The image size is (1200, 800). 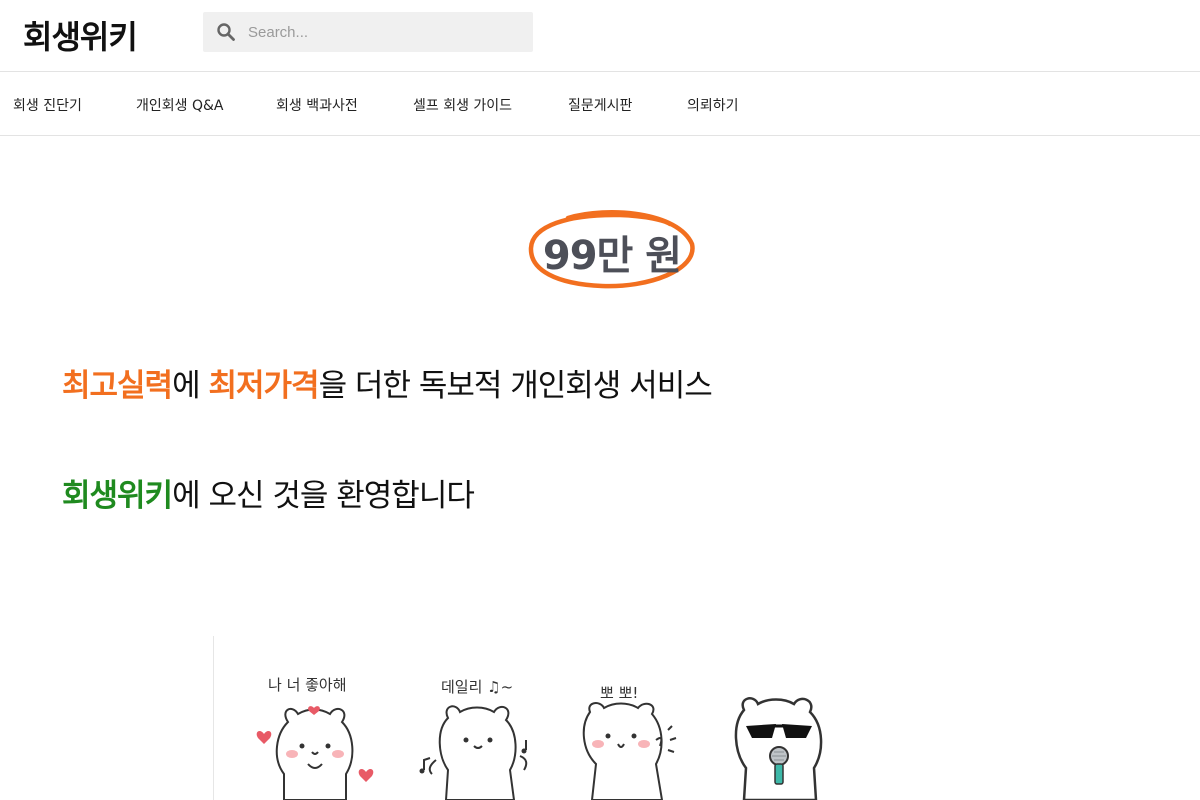 I want to click on search-box, so click(x=368, y=32).